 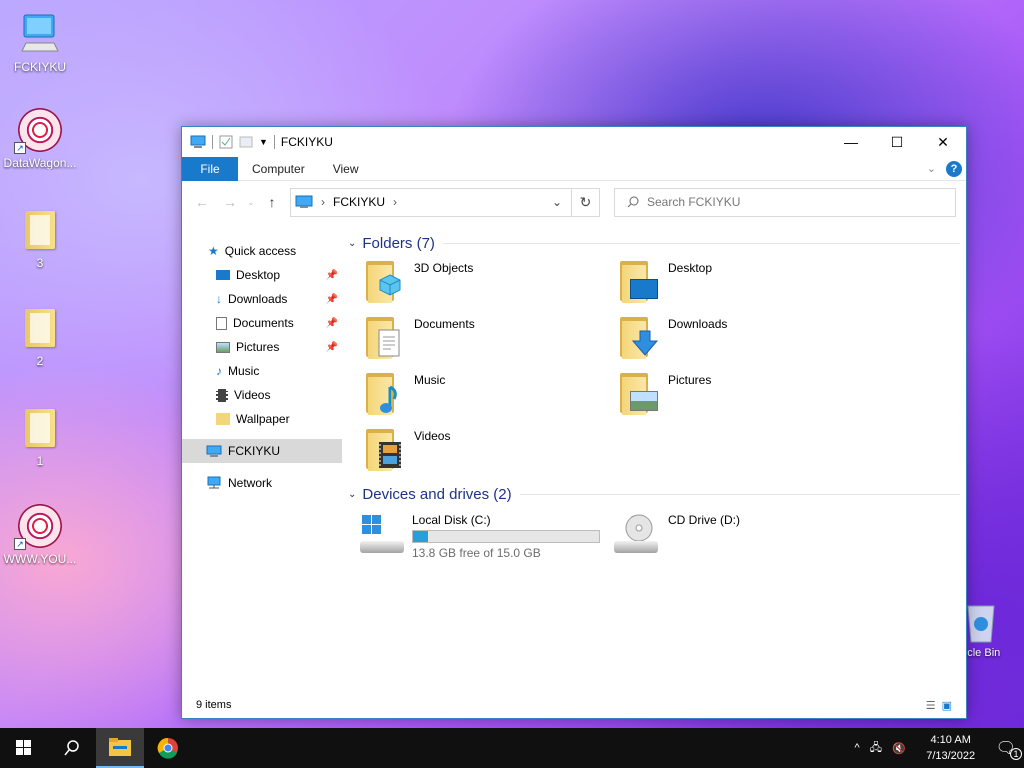 I want to click on desktop-icon-folder-2: 2, so click(x=40, y=336).